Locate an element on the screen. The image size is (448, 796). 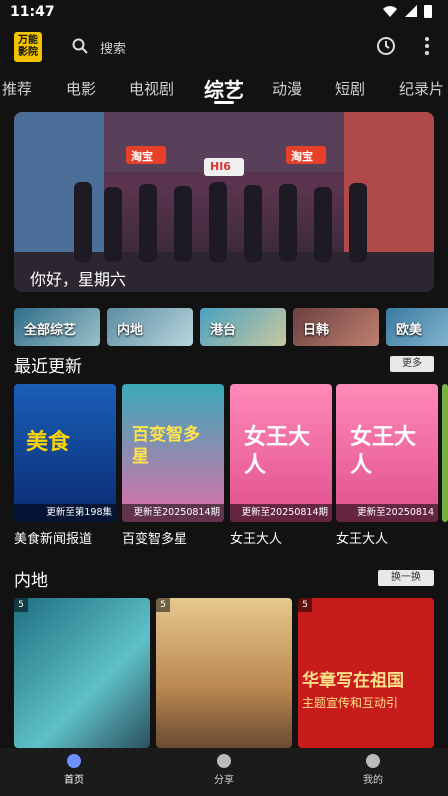
tab-movie: 电影 is located at coordinates (81, 88).